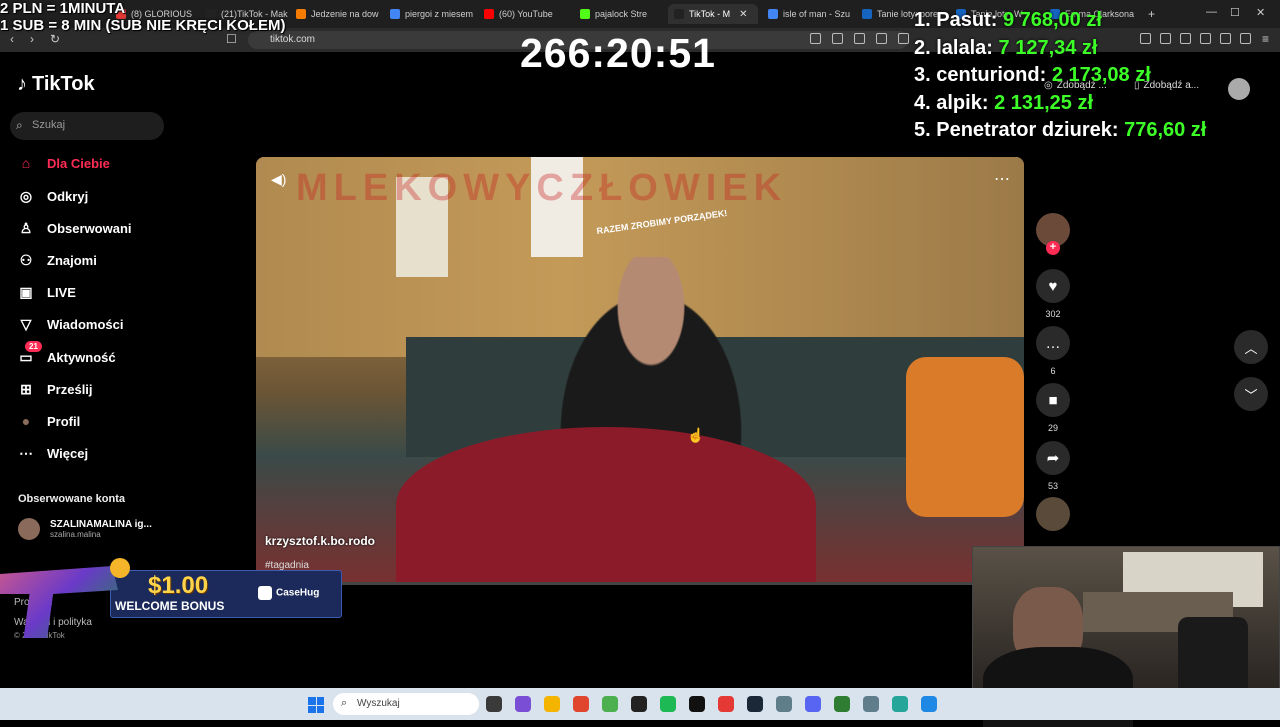 The width and height of the screenshot is (1280, 727). What do you see at coordinates (63, 163) in the screenshot?
I see `sidebar-item-dla-ciebie: ⌂ Dla Ciebie` at bounding box center [63, 163].